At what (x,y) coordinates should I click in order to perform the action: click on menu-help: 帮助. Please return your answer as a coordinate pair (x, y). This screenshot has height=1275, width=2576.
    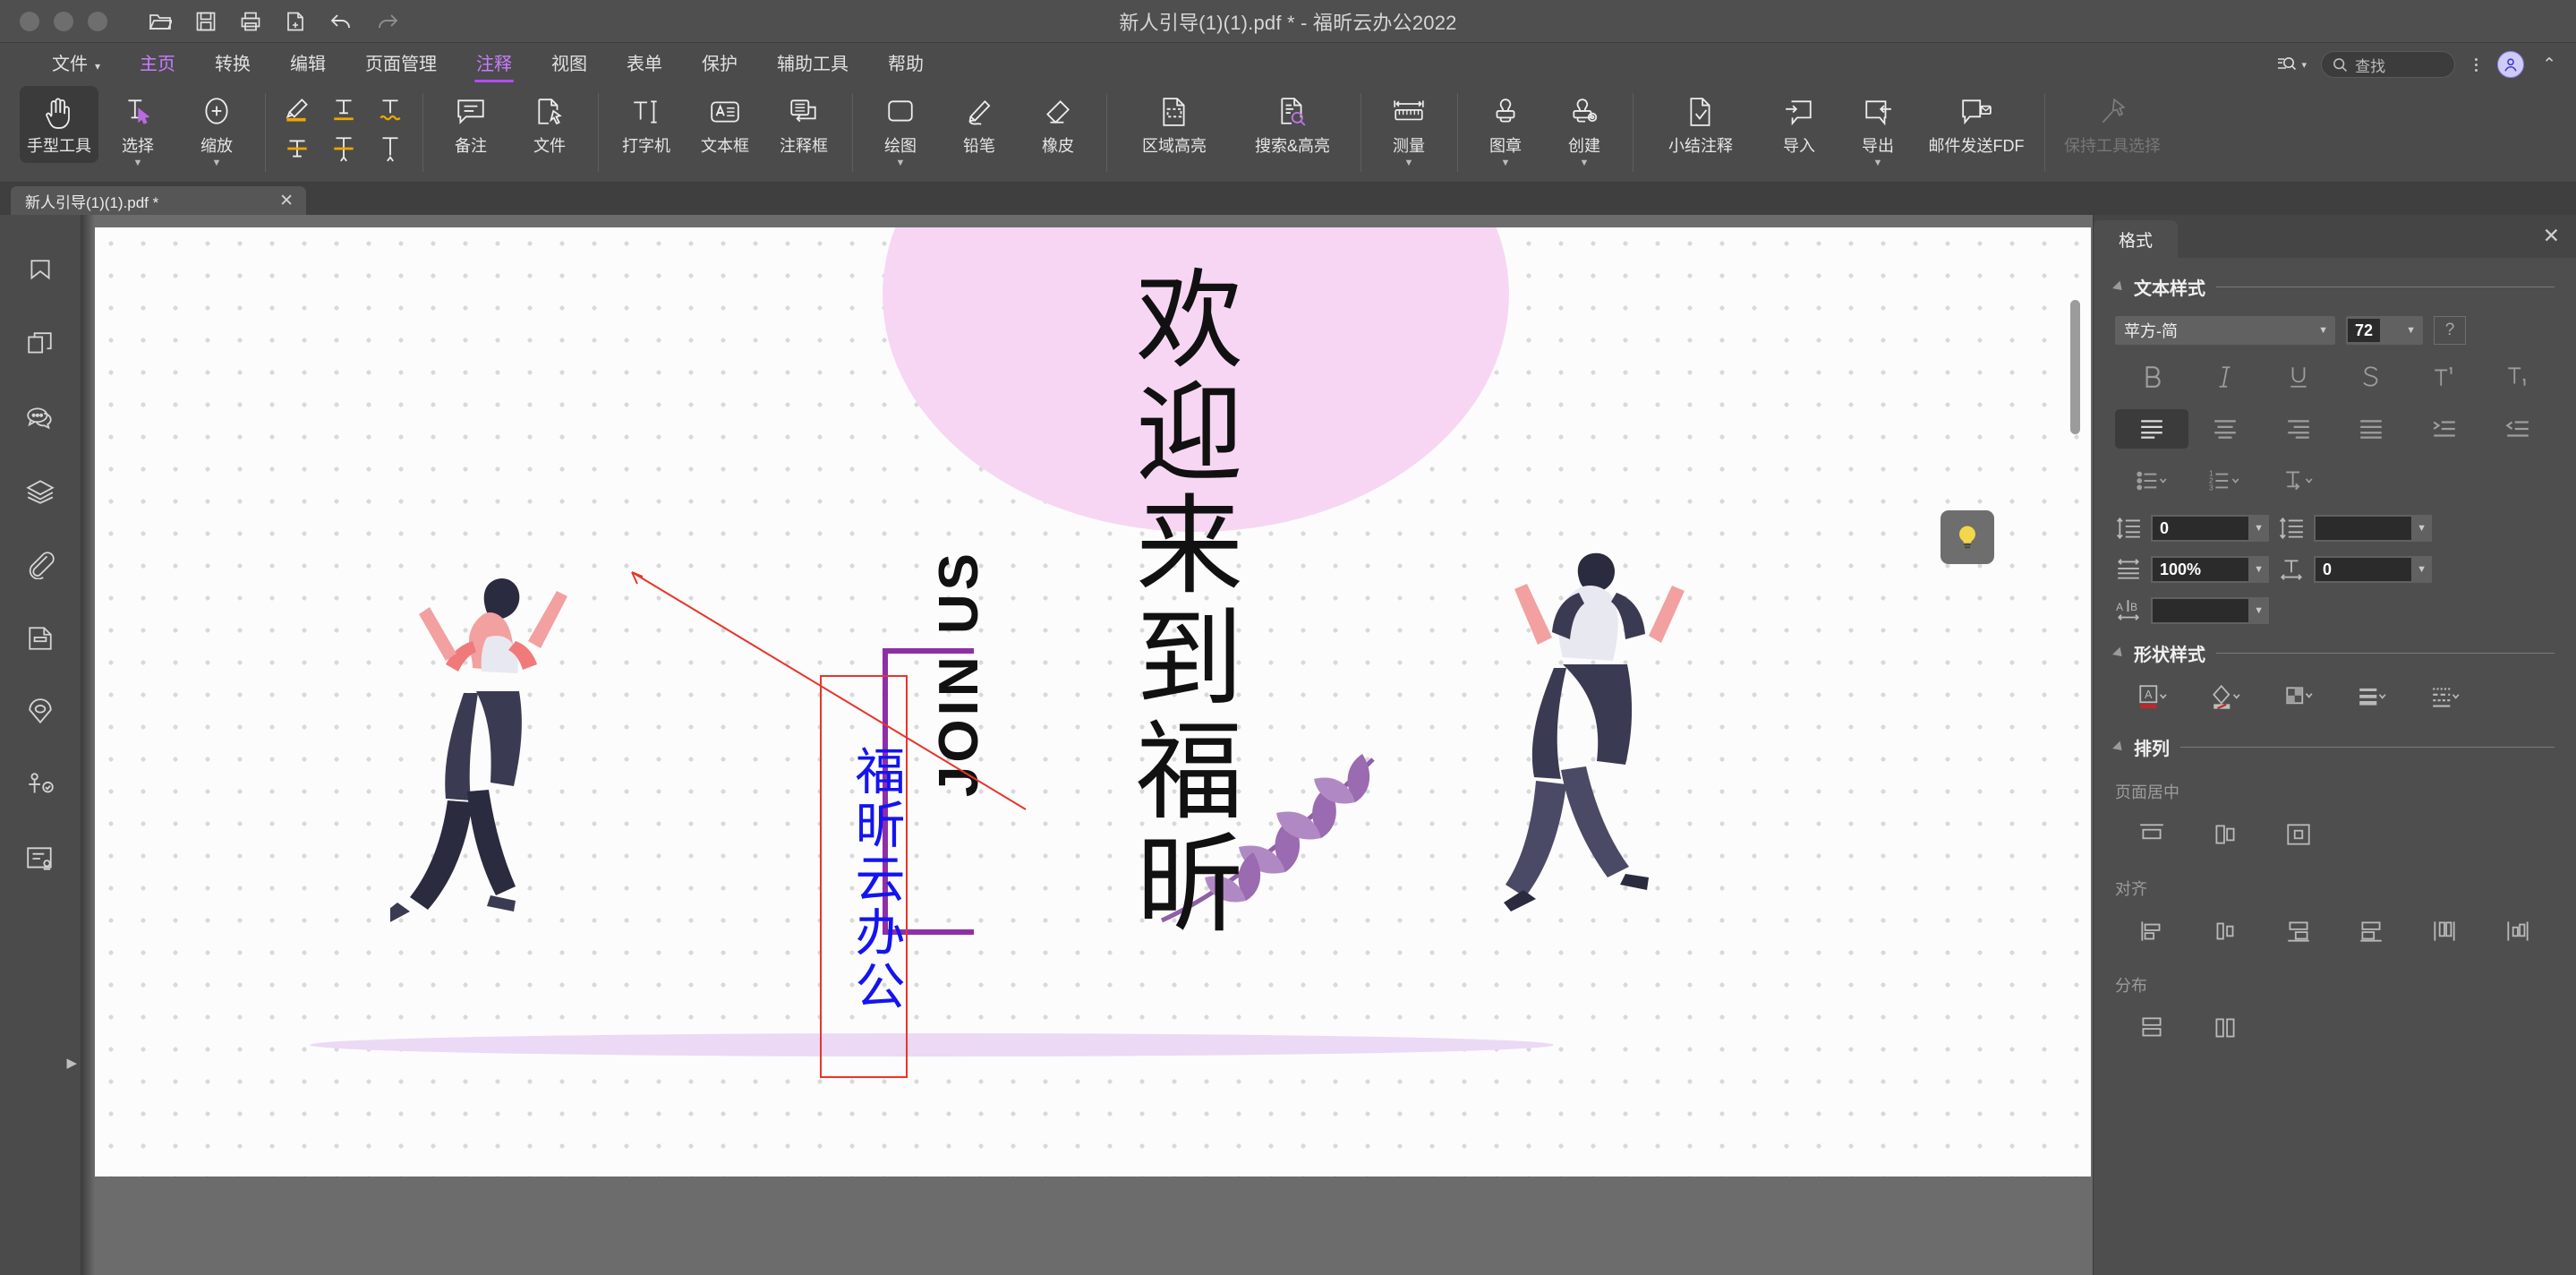
    Looking at the image, I should click on (905, 64).